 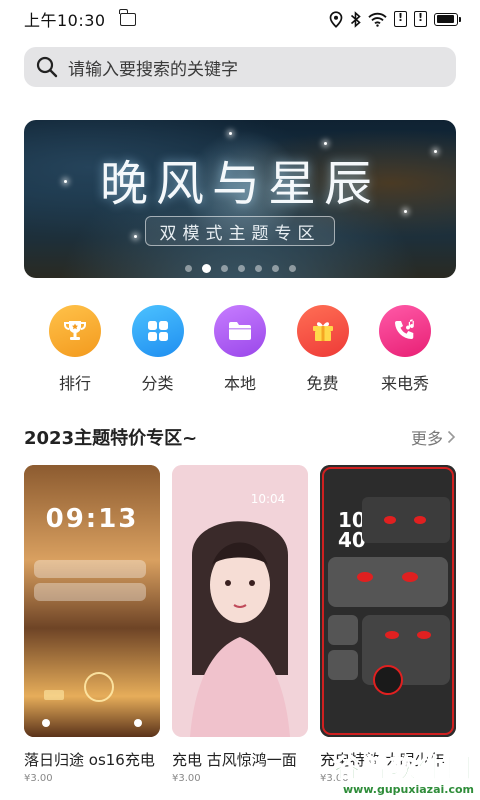 I want to click on search-icon, so click(x=47, y=67).